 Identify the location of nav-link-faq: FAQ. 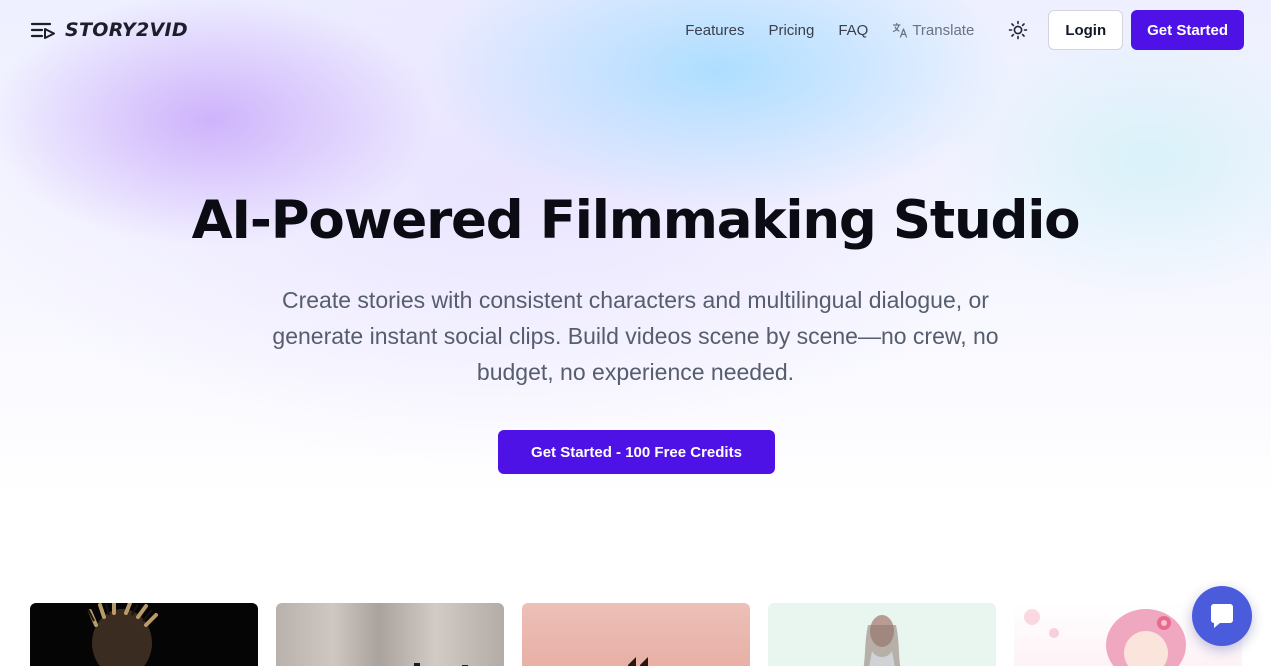
(853, 30).